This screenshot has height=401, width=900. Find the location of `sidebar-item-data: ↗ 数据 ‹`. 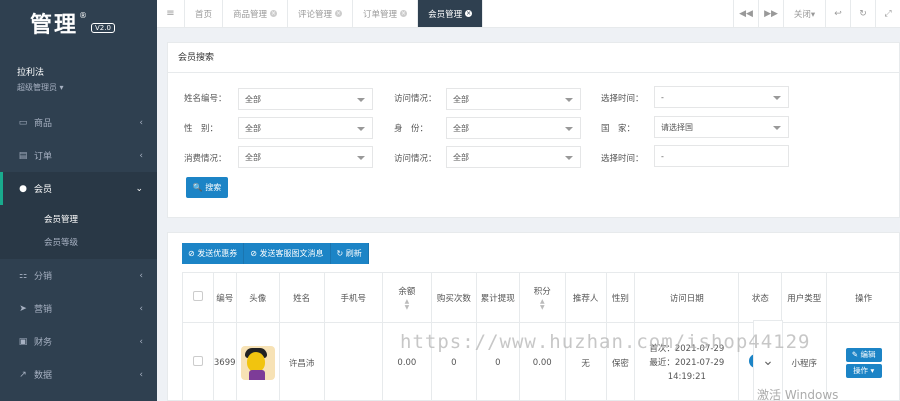

sidebar-item-data: ↗ 数据 ‹ is located at coordinates (78, 374).